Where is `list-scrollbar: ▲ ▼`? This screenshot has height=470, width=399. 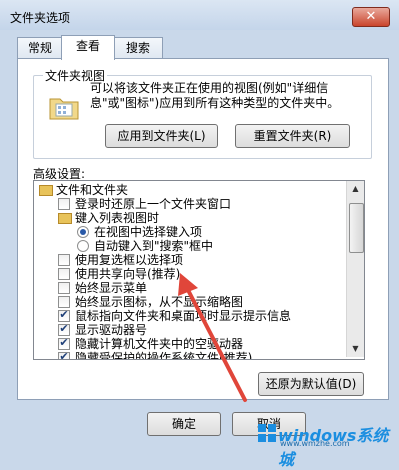
list-scrollbar: ▲ ▼ is located at coordinates (355, 269).